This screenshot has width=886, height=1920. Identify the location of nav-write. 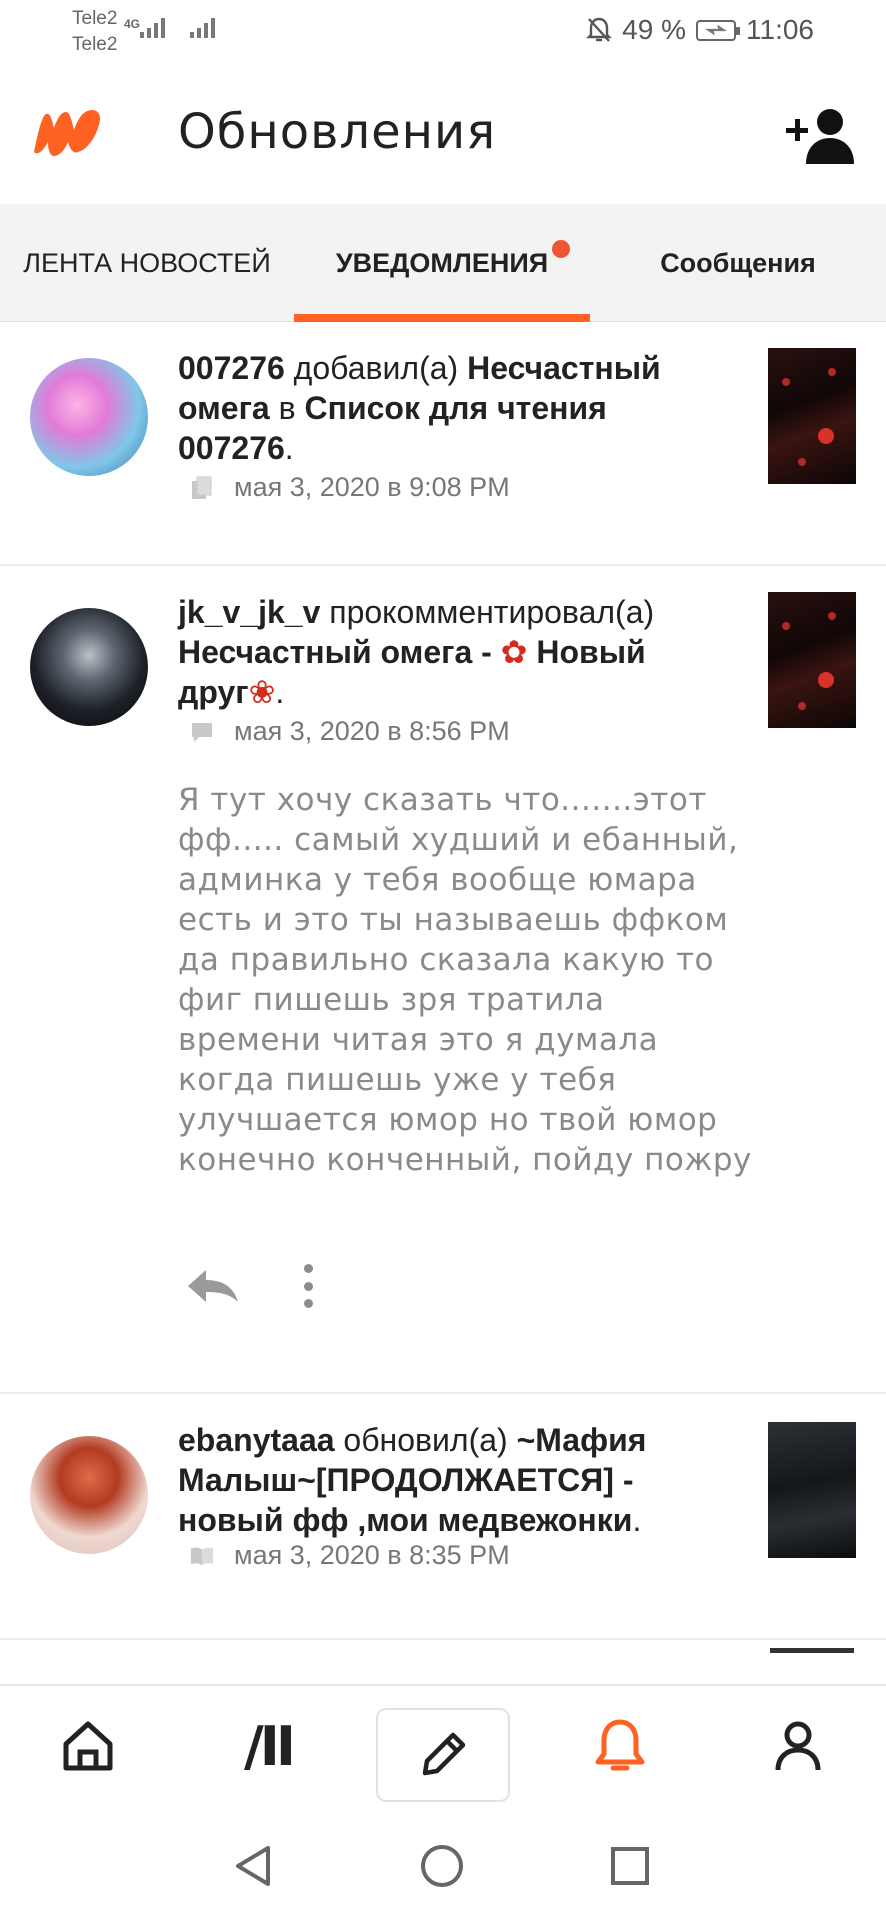
(443, 1755).